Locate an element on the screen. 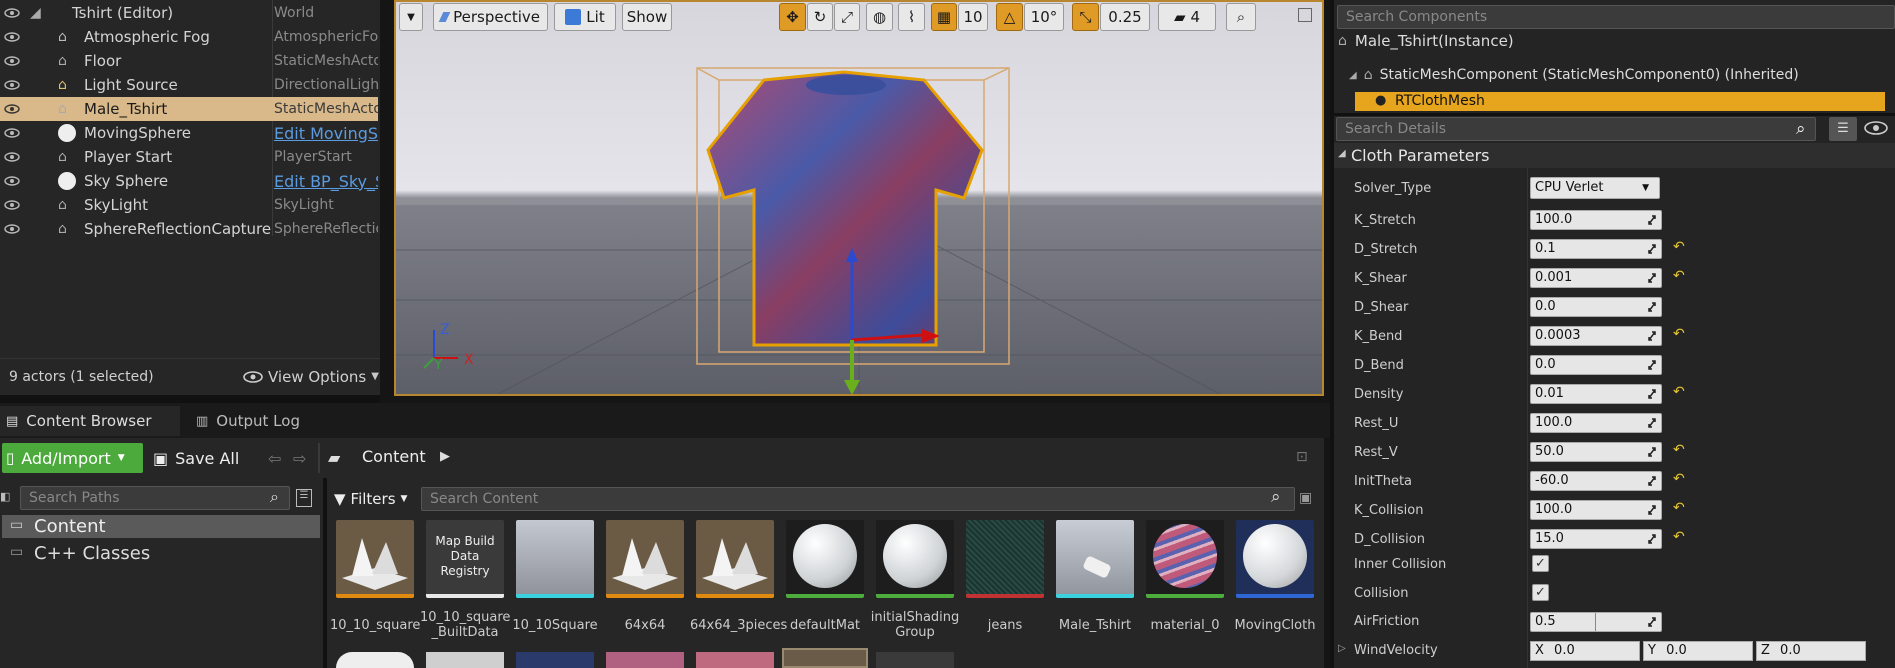 The height and width of the screenshot is (668, 1895). search-details-input: Search Details is located at coordinates (1576, 129).